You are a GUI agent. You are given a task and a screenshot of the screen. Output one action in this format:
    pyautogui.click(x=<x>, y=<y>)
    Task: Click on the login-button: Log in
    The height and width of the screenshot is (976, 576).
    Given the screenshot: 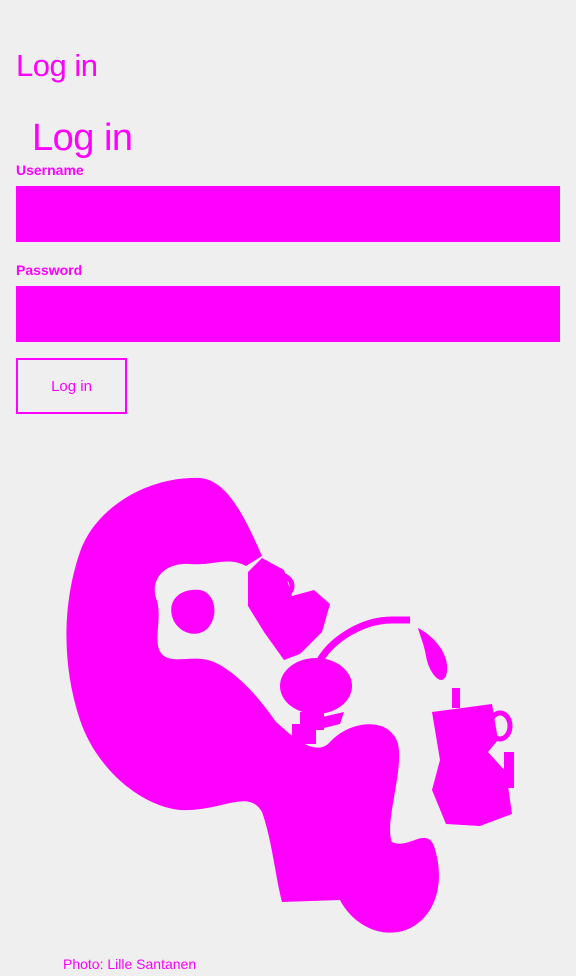 What is the action you would take?
    pyautogui.click(x=71, y=386)
    